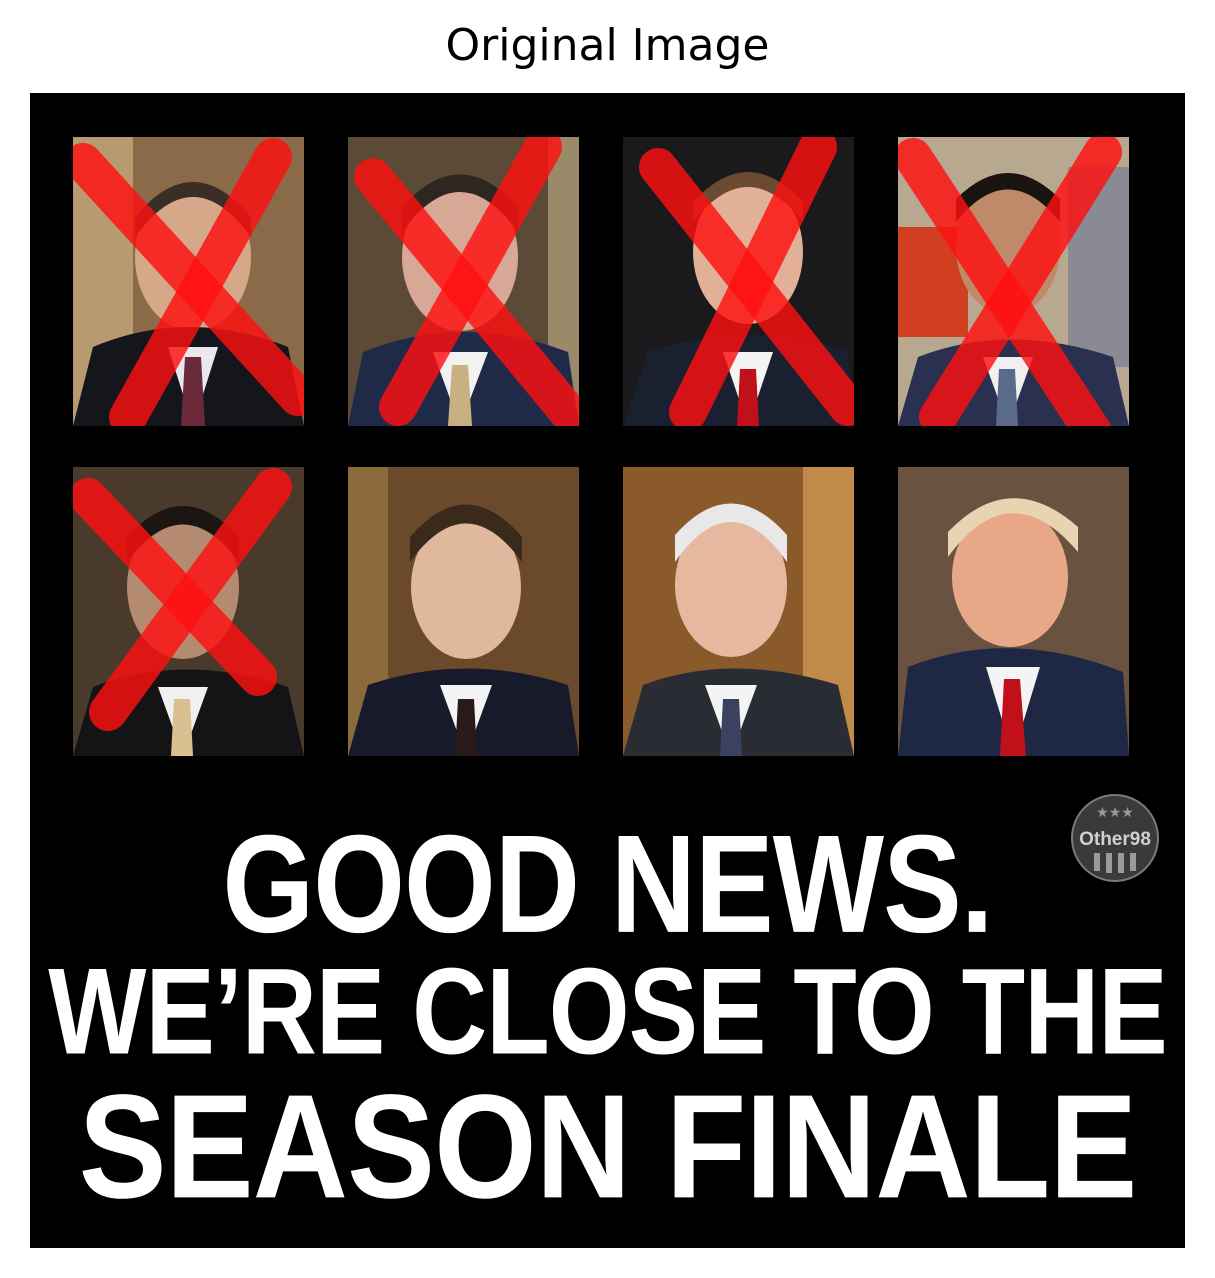 This screenshot has width=1215, height=1278. I want to click on figure-title: Original Image, so click(607, 45).